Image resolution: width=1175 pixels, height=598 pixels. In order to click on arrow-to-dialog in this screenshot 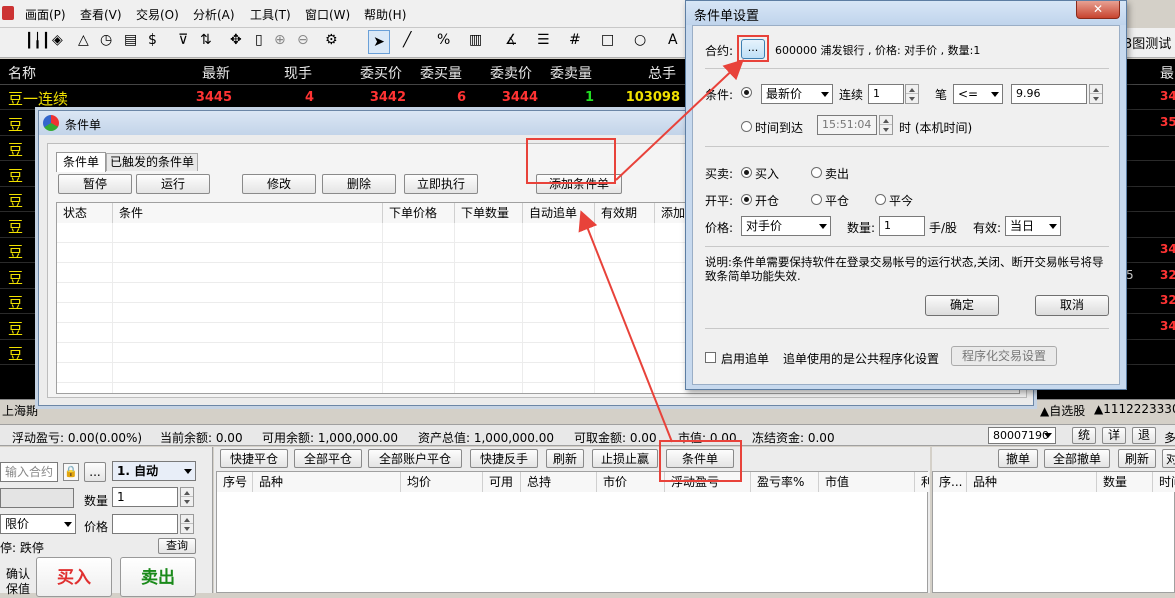, I will do `click(679, 120)`.